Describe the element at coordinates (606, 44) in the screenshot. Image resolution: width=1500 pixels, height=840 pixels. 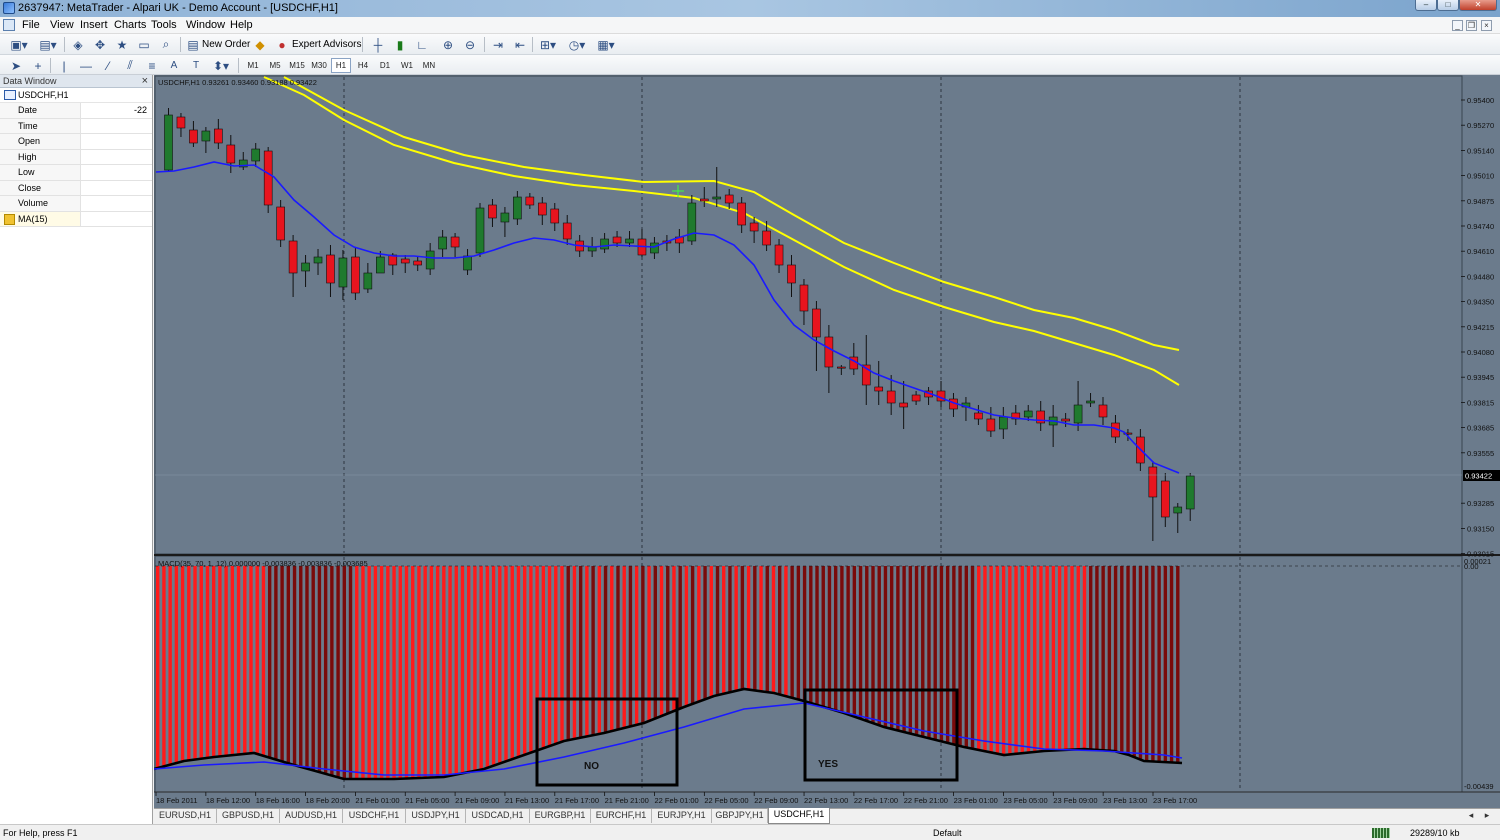
I see `templates-icon: ▦▾` at that location.